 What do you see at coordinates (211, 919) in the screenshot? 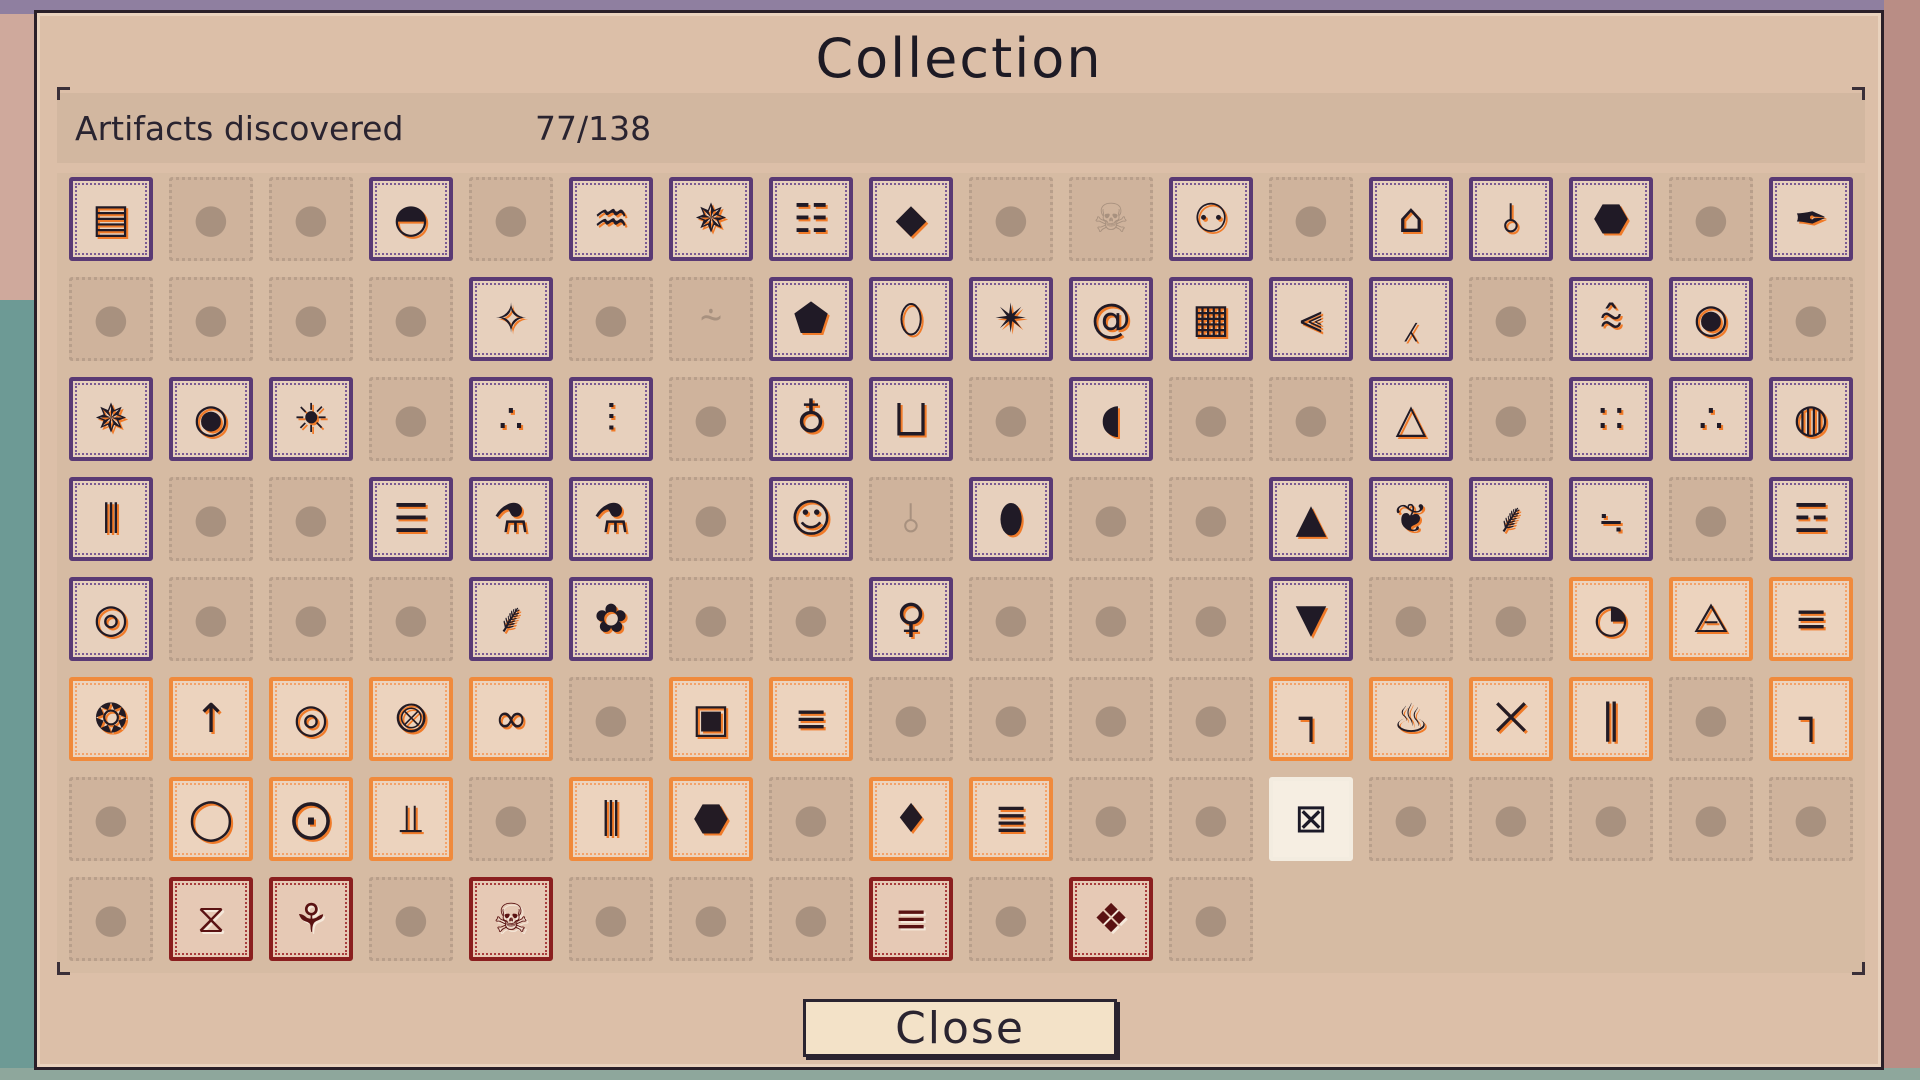
I see `artifact-tile: ⧖` at bounding box center [211, 919].